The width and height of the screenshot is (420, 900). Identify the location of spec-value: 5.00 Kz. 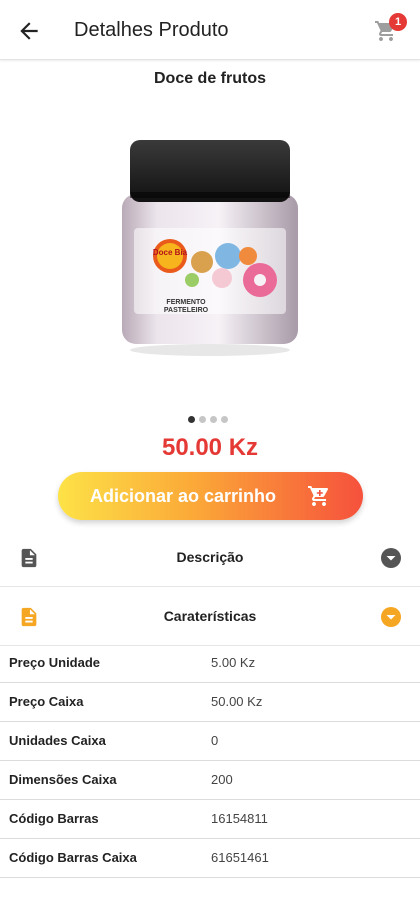
(233, 662).